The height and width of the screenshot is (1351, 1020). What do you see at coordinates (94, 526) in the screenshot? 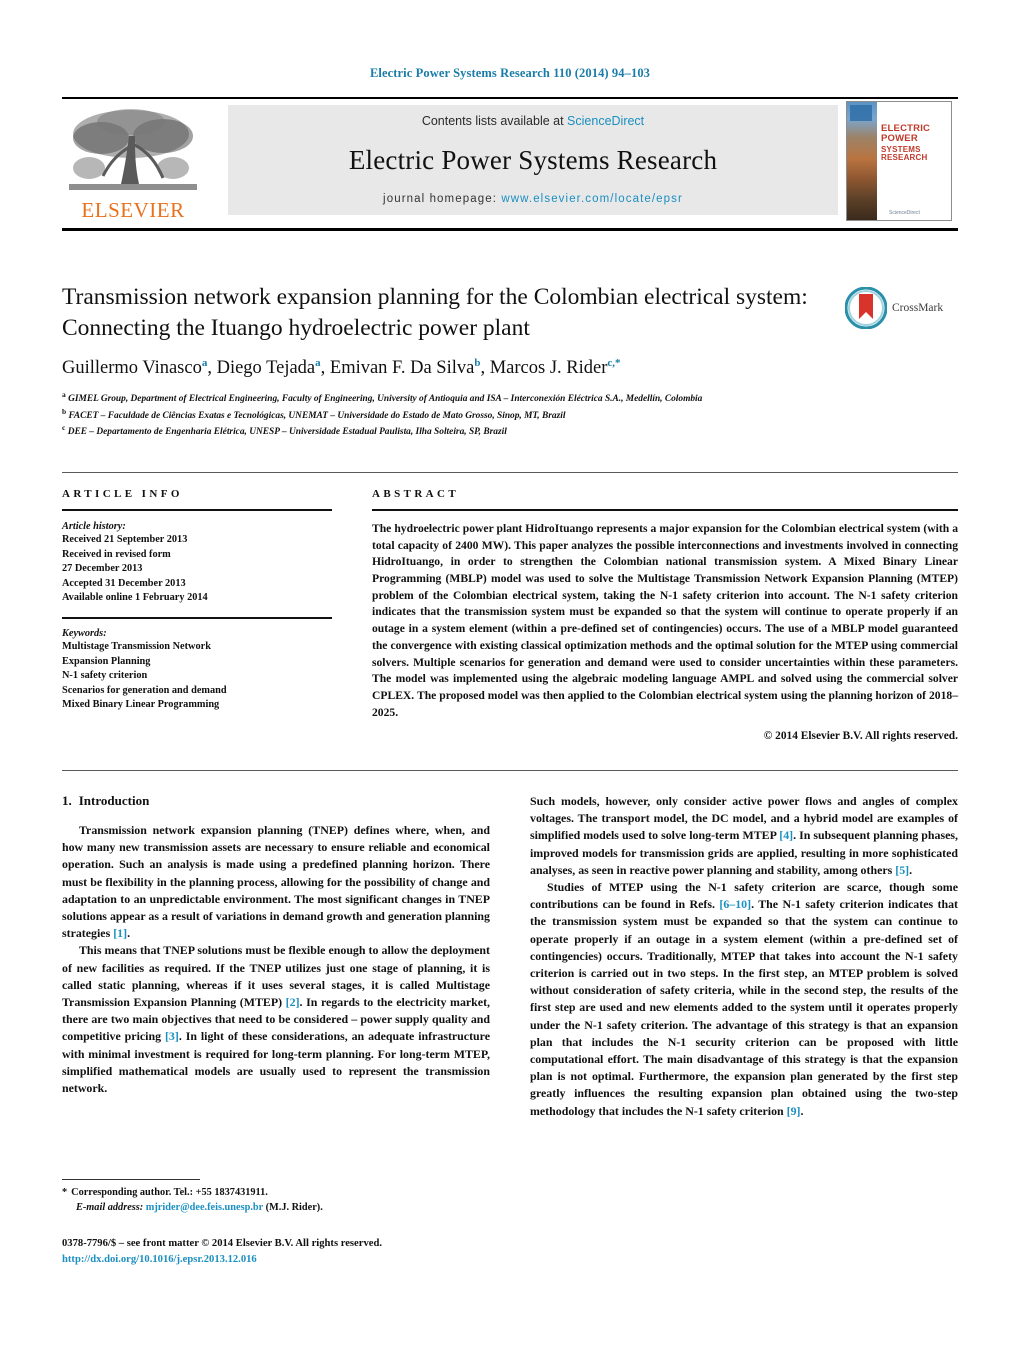
I see `article-history-title: Article history:` at bounding box center [94, 526].